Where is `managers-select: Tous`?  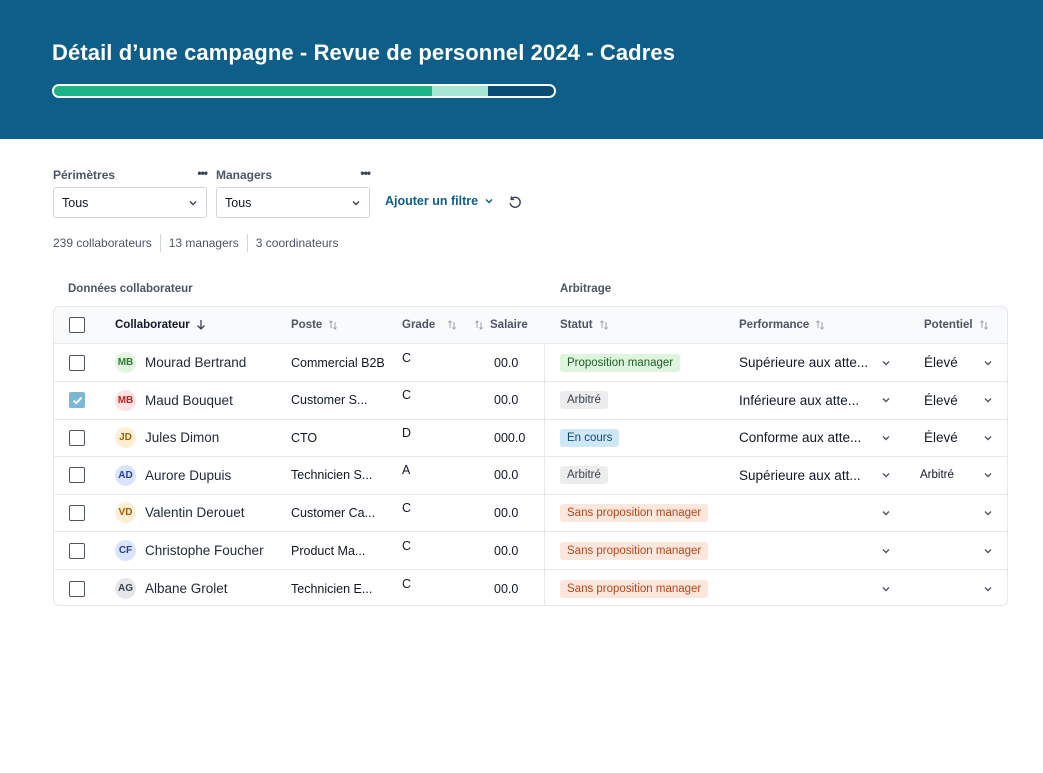
managers-select: Tous is located at coordinates (293, 202).